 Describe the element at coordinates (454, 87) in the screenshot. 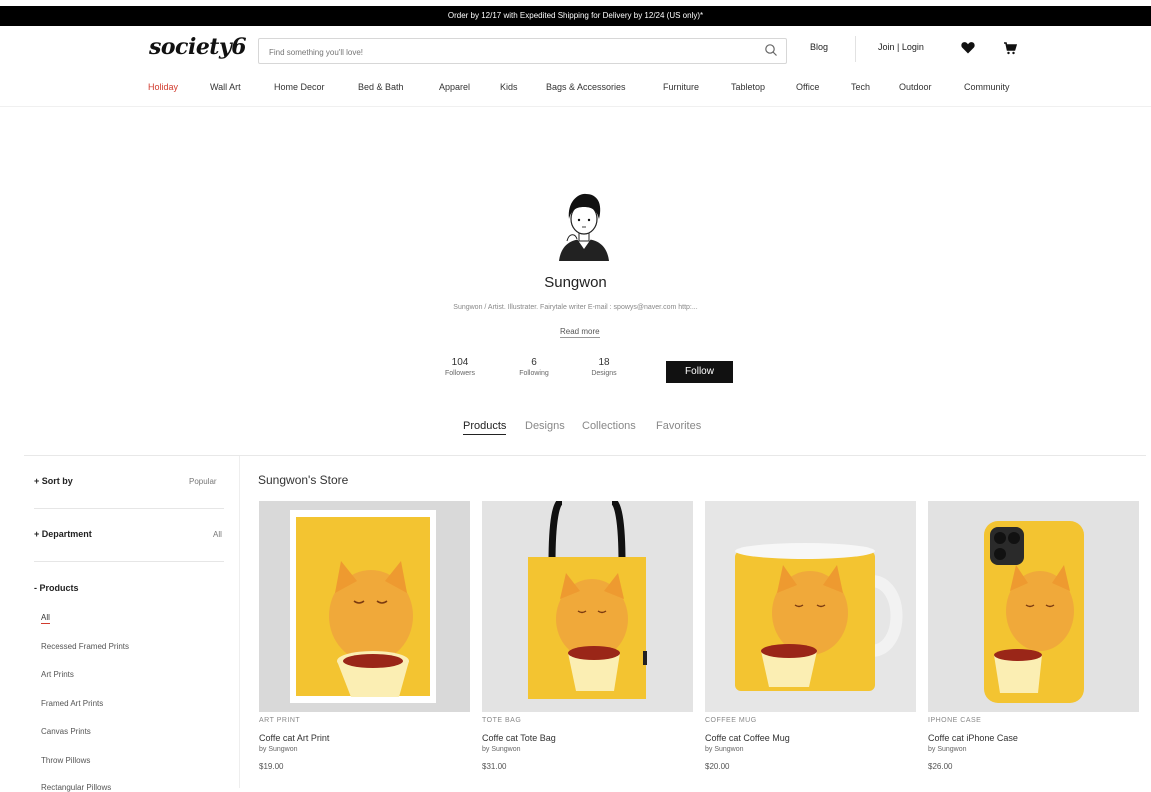

I see `nav-apparel: Apparel` at that location.